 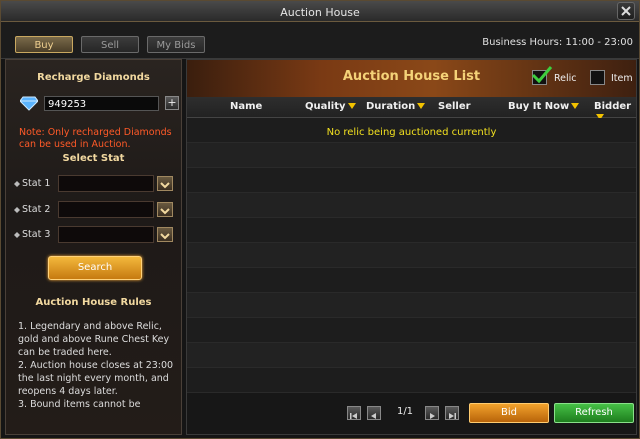 What do you see at coordinates (176, 44) in the screenshot?
I see `tab-my-bids: My Bids` at bounding box center [176, 44].